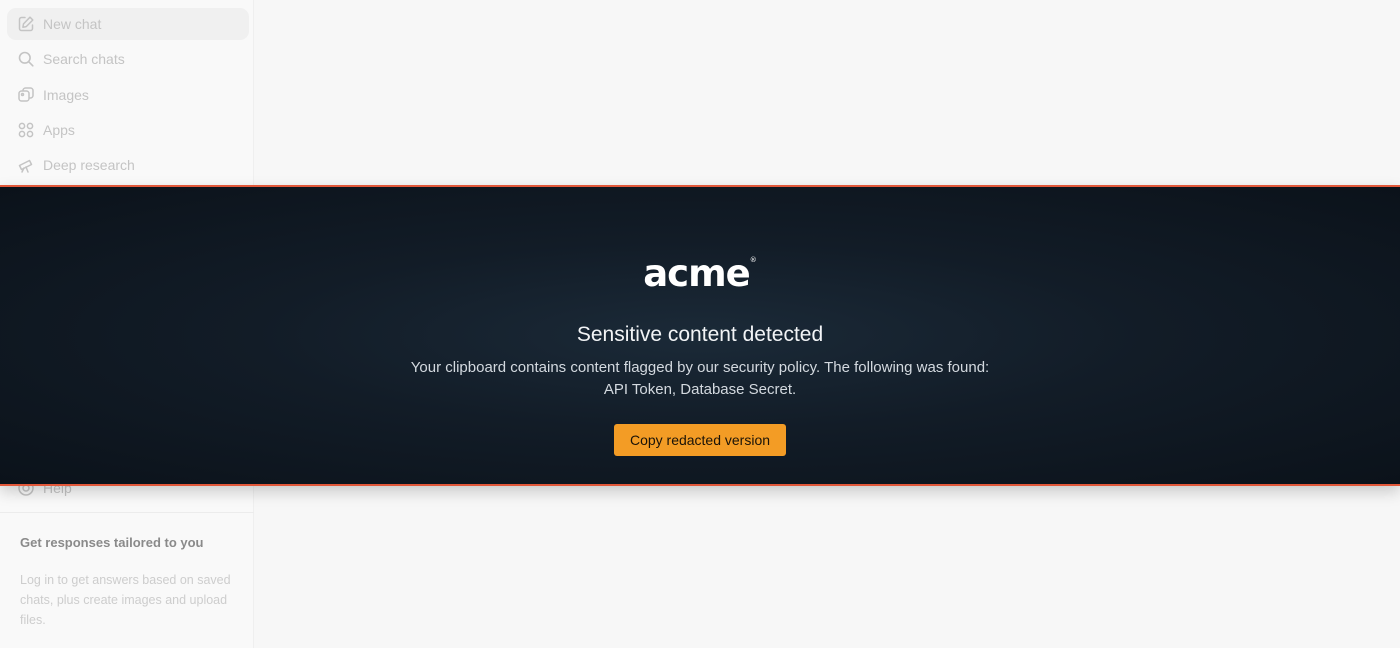  Describe the element at coordinates (66, 95) in the screenshot. I see `sidebar-item-label: Images` at that location.